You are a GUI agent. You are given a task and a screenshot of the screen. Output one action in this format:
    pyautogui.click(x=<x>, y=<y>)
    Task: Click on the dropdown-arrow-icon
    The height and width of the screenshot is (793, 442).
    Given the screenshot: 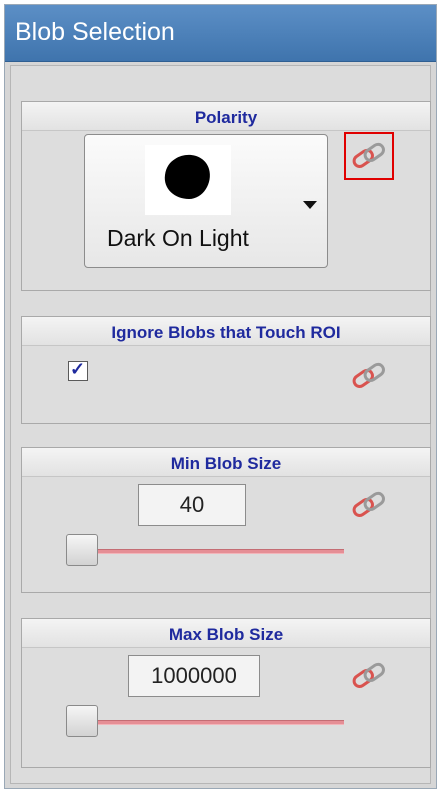 What is the action you would take?
    pyautogui.click(x=310, y=205)
    